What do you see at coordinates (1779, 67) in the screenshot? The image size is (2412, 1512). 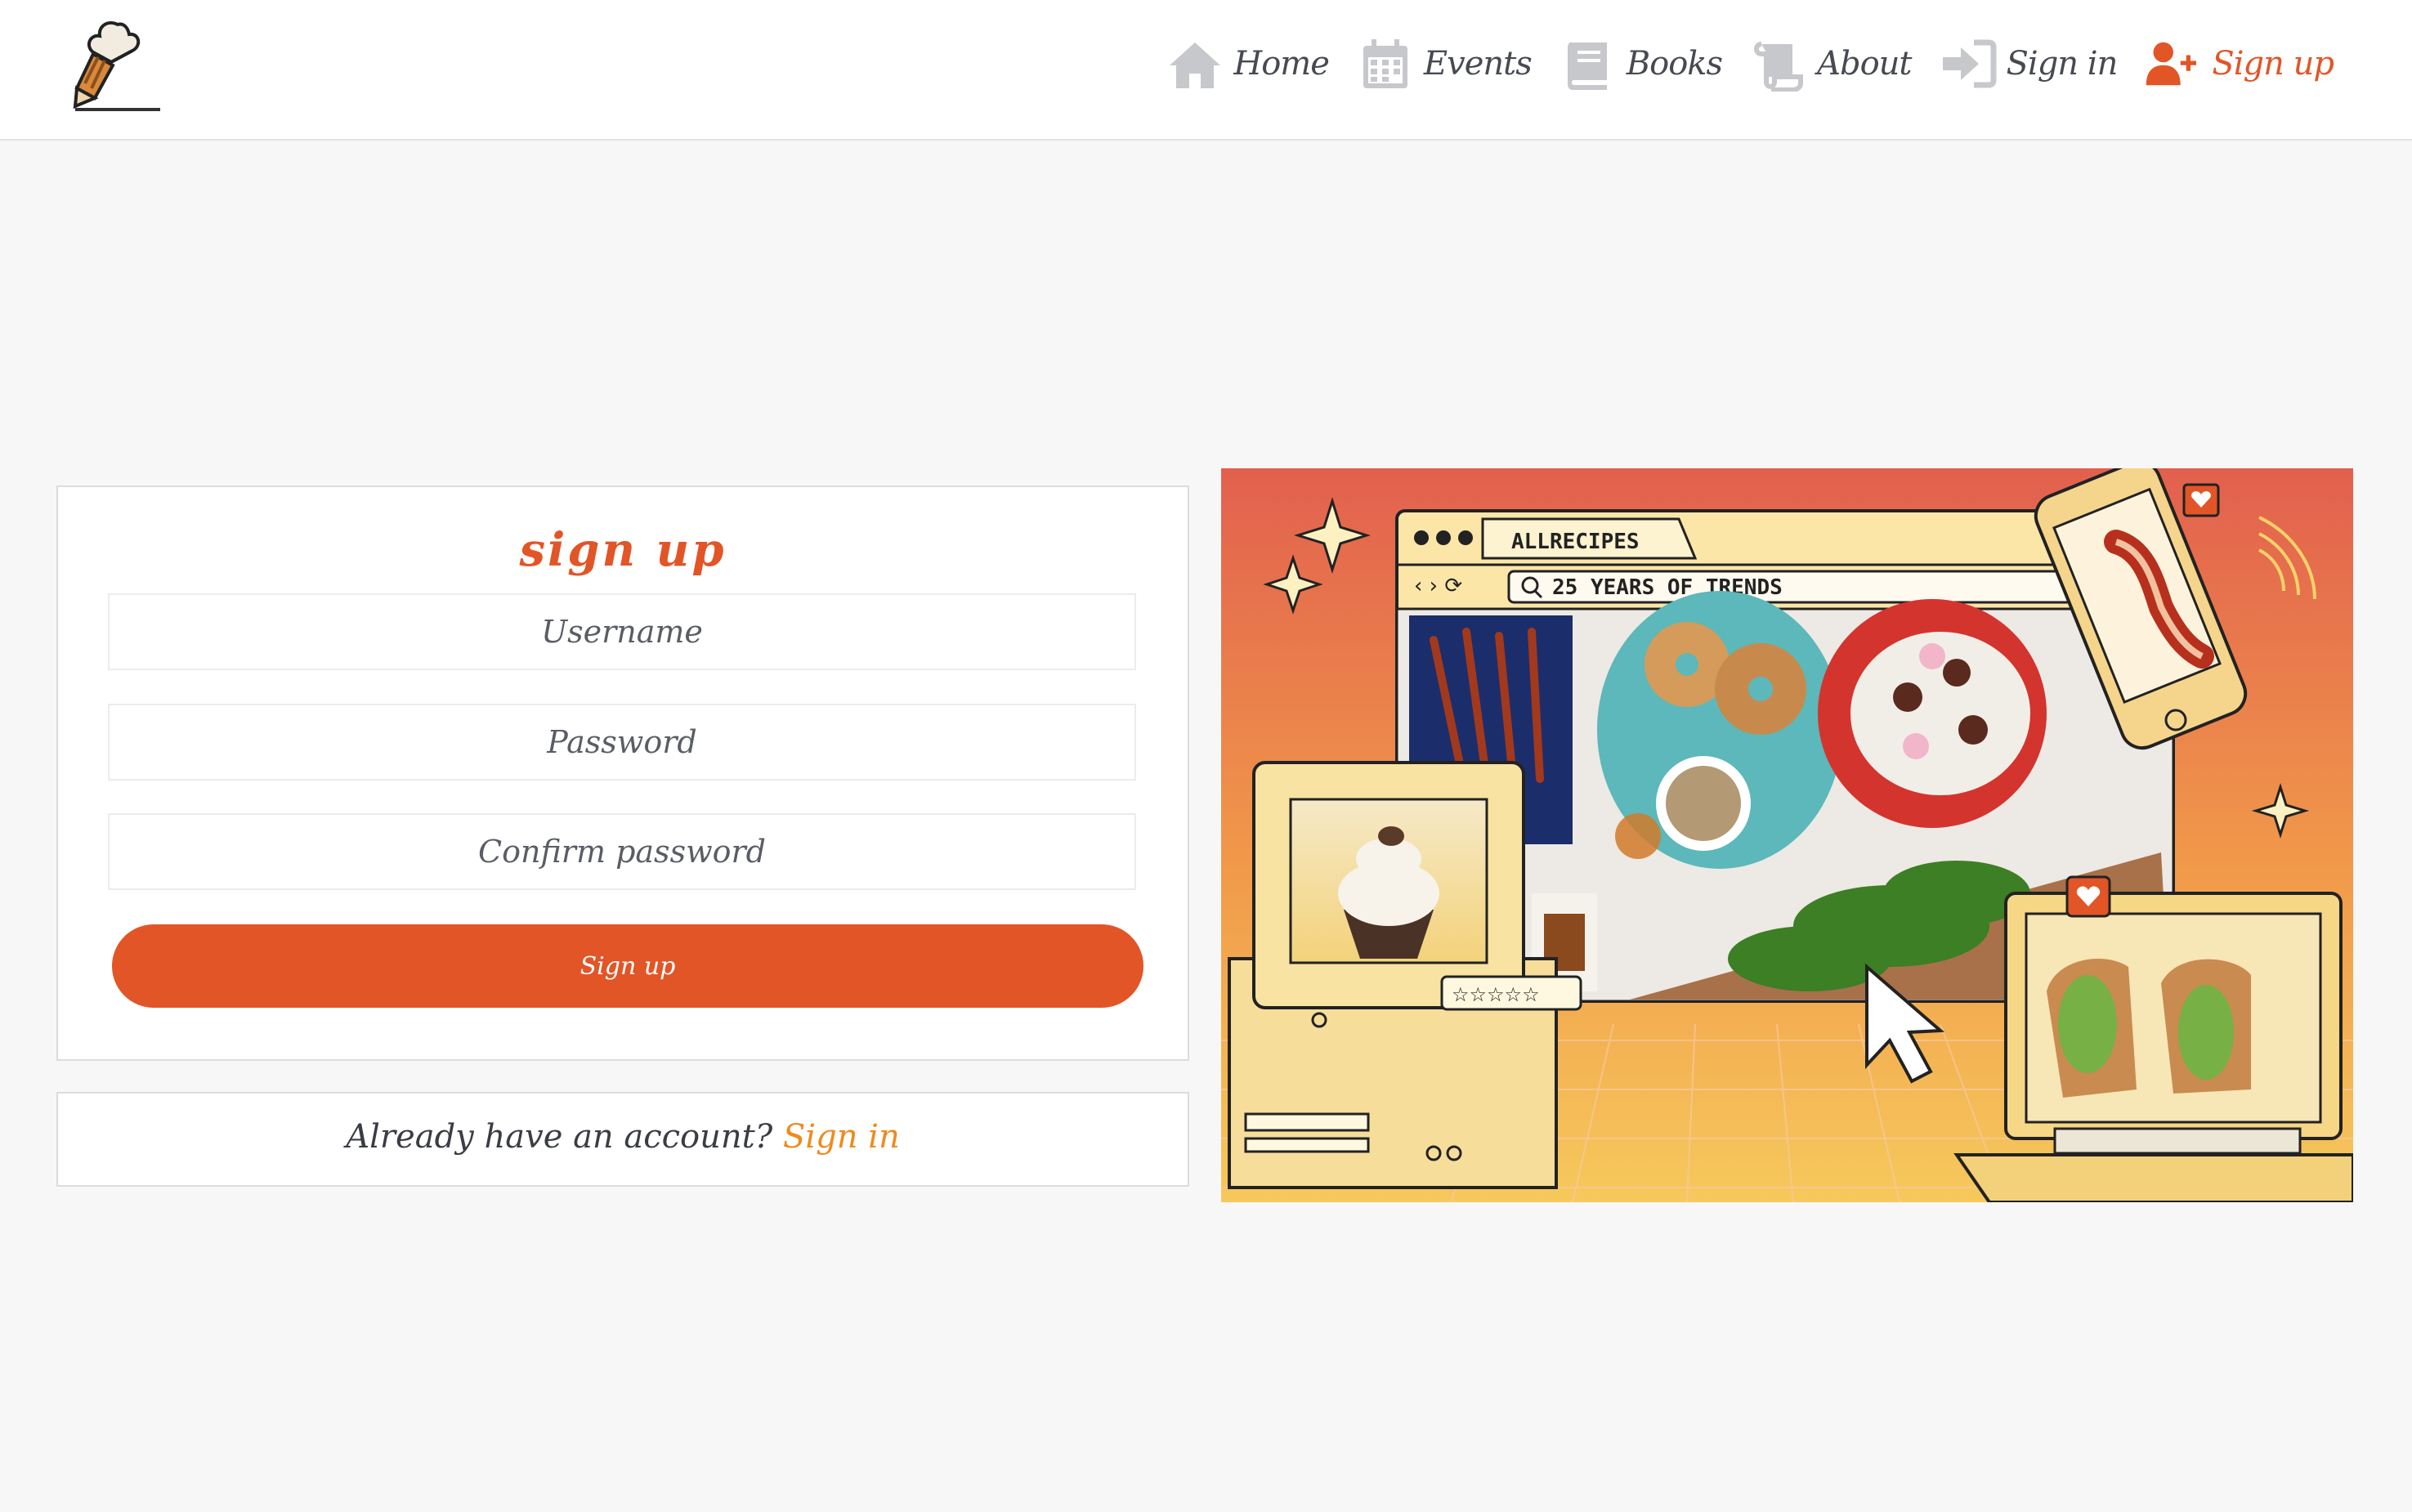 I see `scroll-icon` at bounding box center [1779, 67].